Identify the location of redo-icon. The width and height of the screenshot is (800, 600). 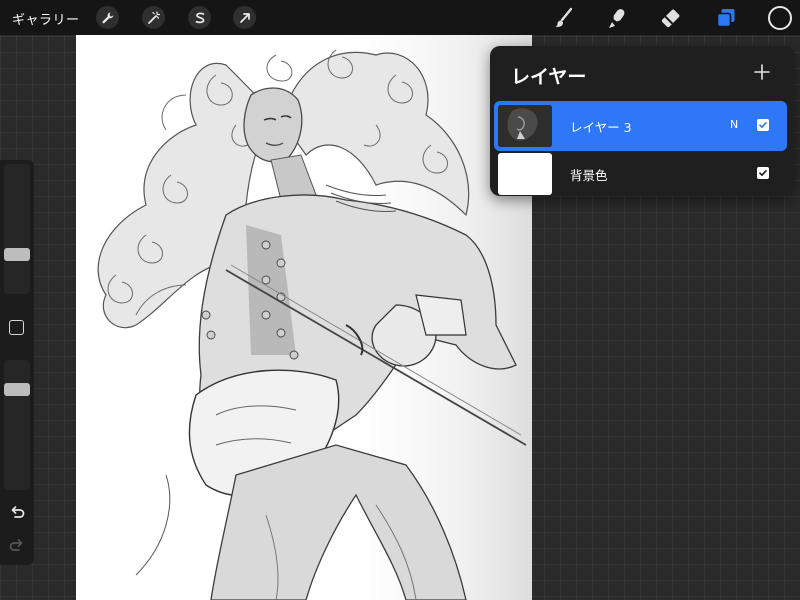
(17, 545).